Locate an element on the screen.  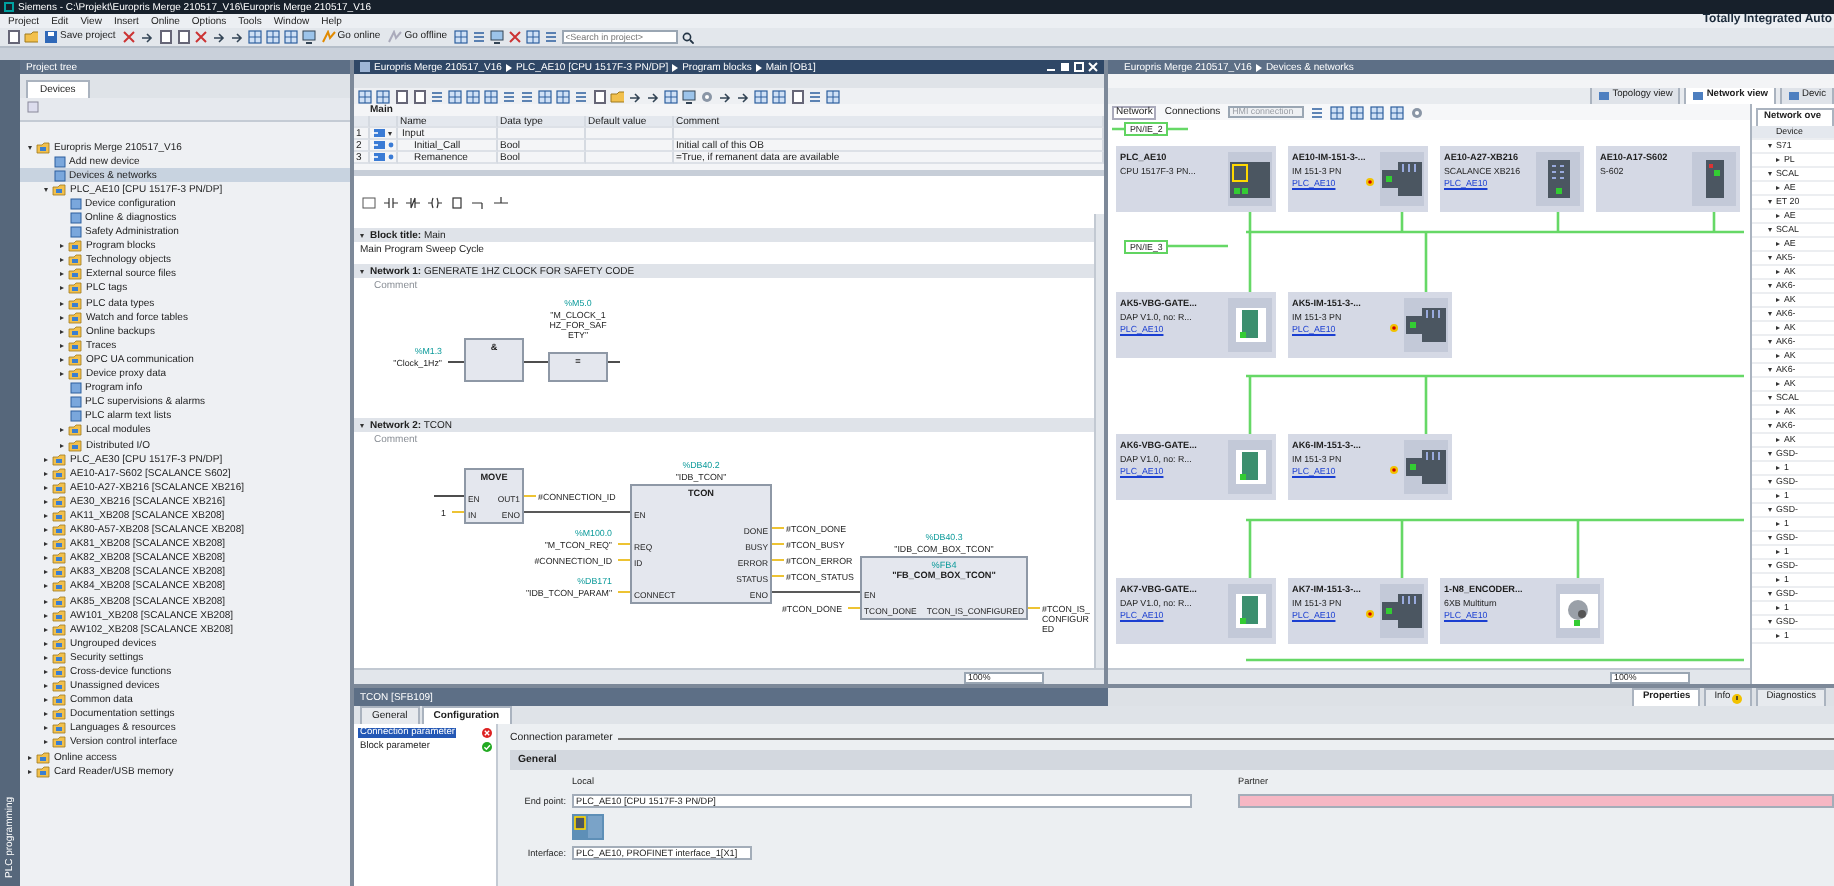
maximize-icon is located at coordinates (1079, 67).